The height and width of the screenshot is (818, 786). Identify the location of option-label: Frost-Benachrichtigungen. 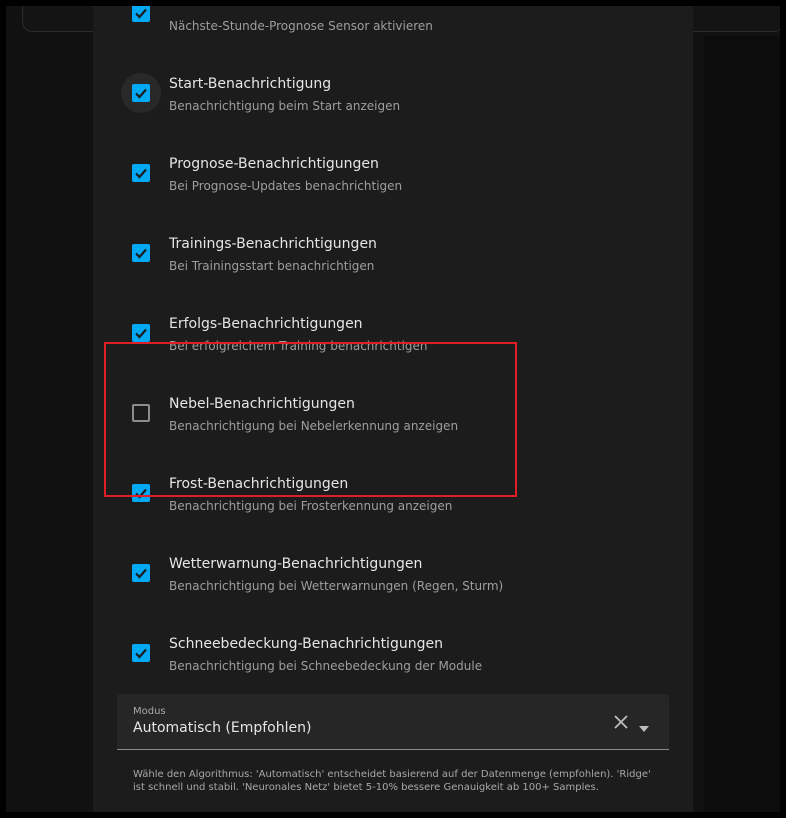
(259, 484).